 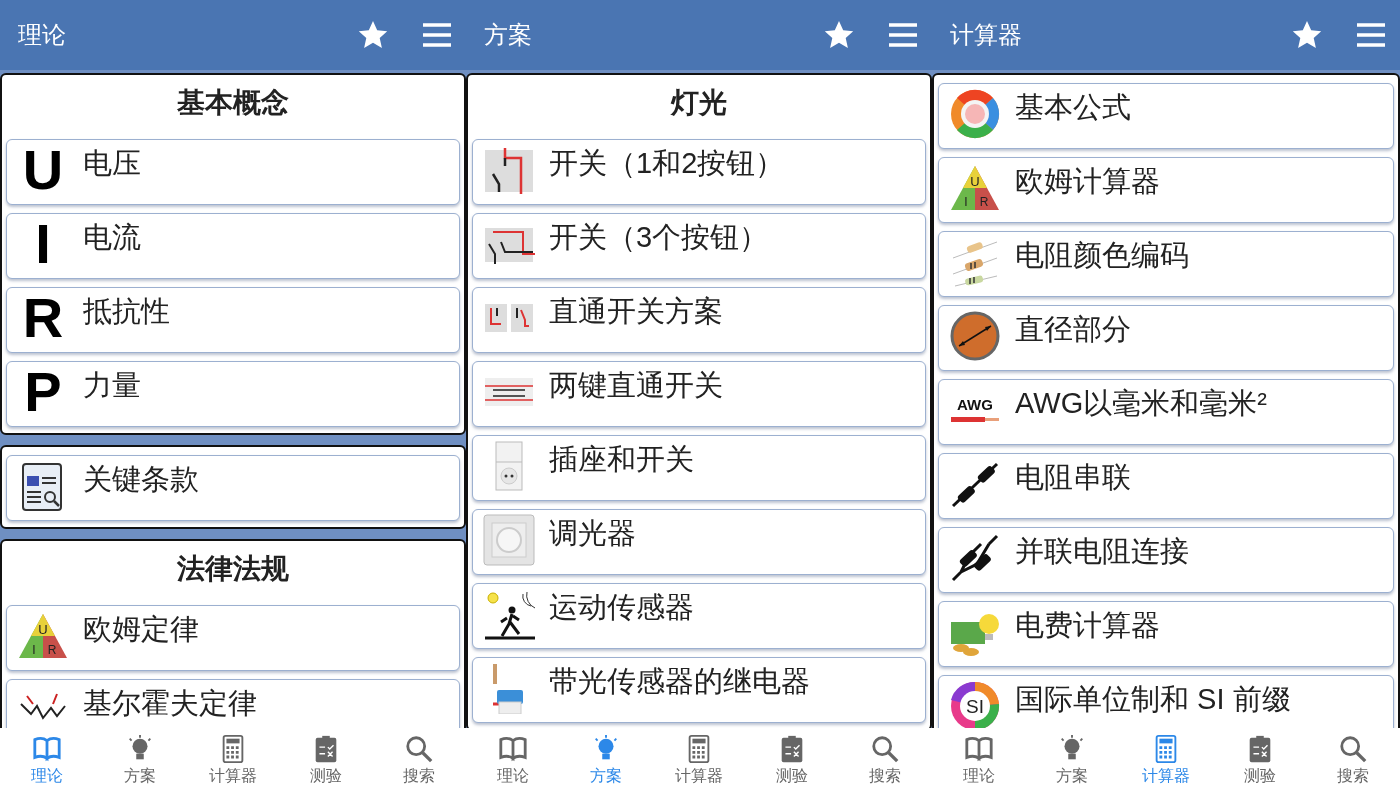 I want to click on list-item: I 电流, so click(x=233, y=246).